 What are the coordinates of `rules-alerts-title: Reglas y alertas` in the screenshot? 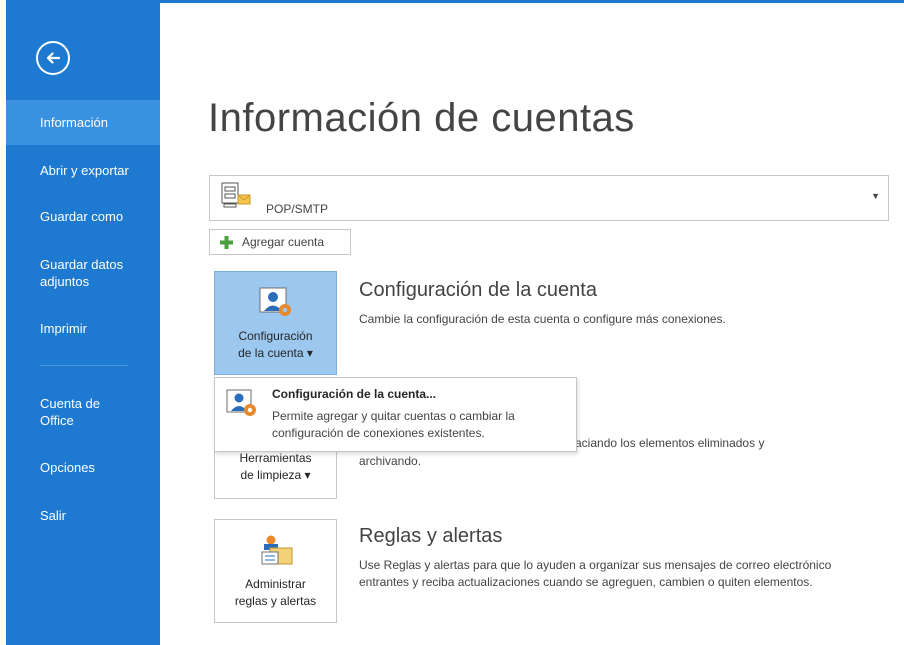 It's located at (431, 536).